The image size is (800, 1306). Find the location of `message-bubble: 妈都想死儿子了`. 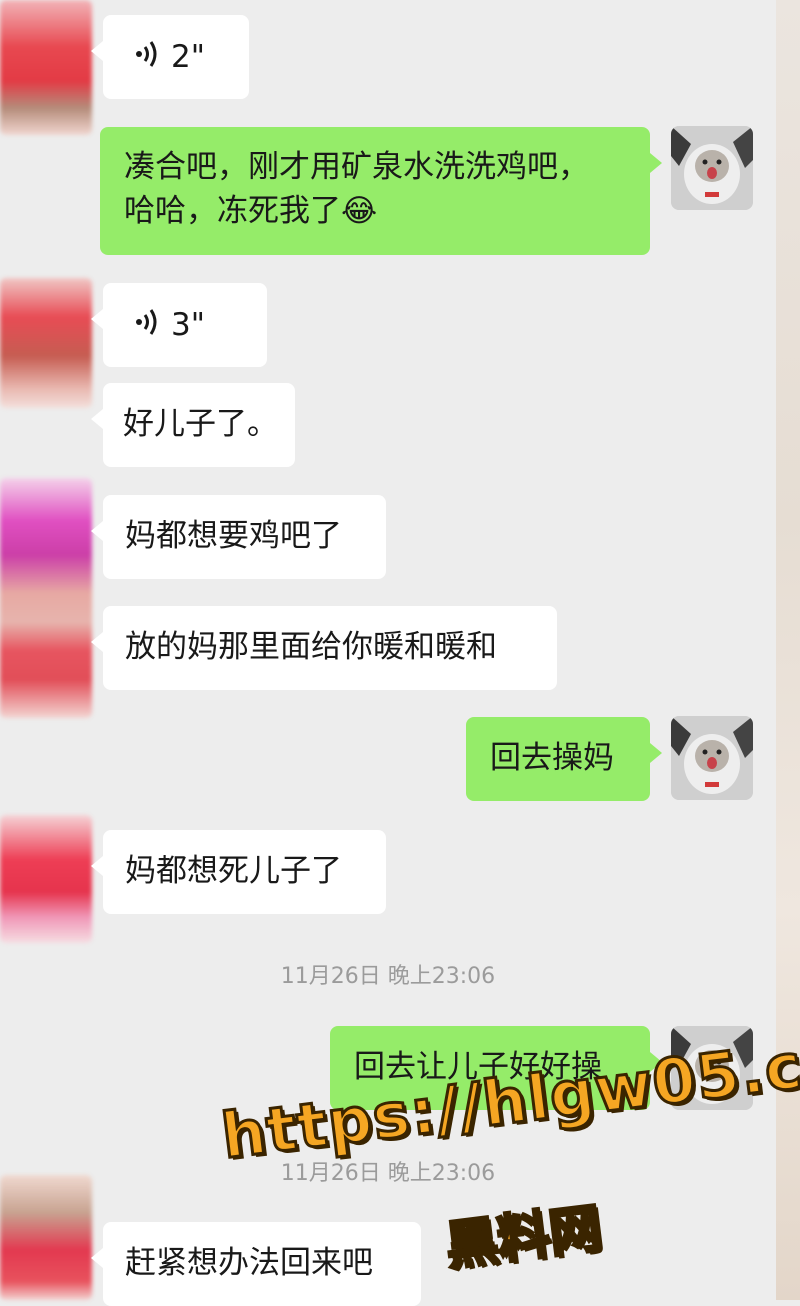

message-bubble: 妈都想死儿子了 is located at coordinates (238, 872).